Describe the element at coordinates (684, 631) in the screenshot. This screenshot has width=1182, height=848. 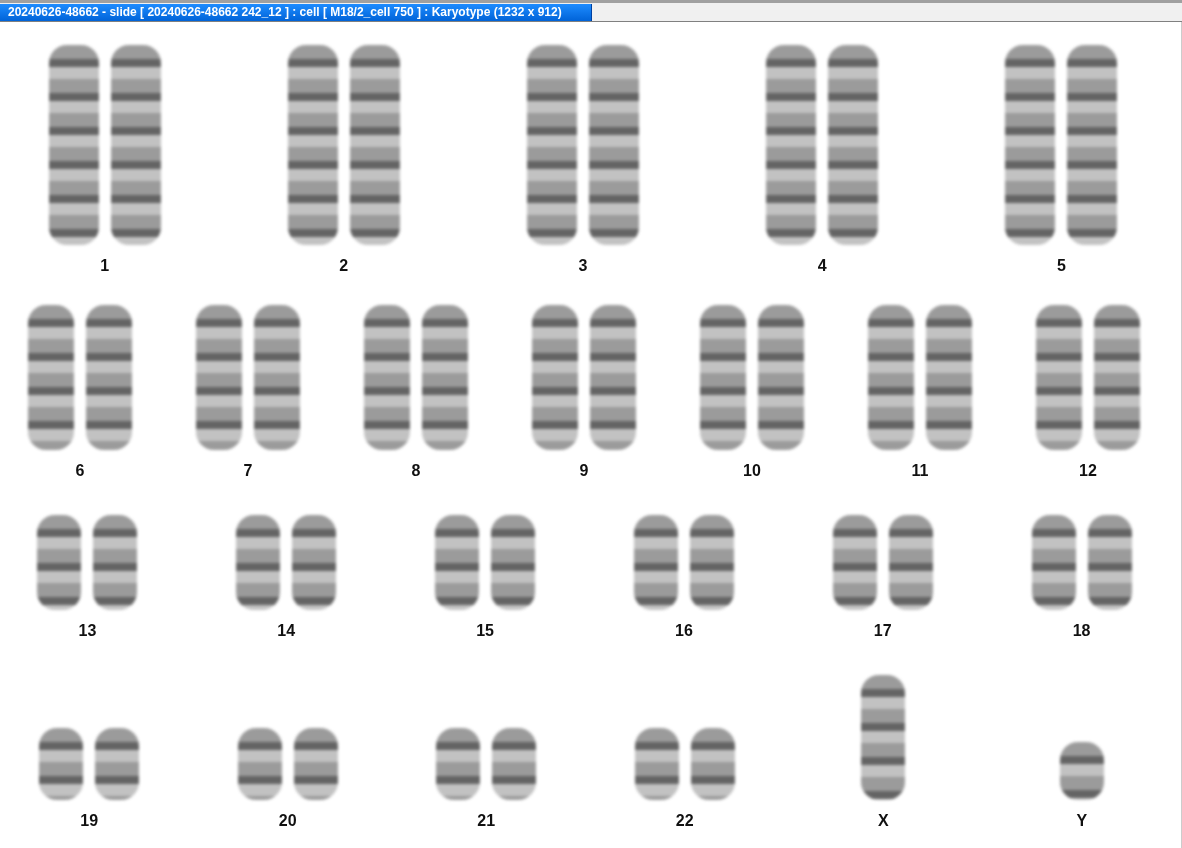
I see `chromosome-label: 16` at that location.